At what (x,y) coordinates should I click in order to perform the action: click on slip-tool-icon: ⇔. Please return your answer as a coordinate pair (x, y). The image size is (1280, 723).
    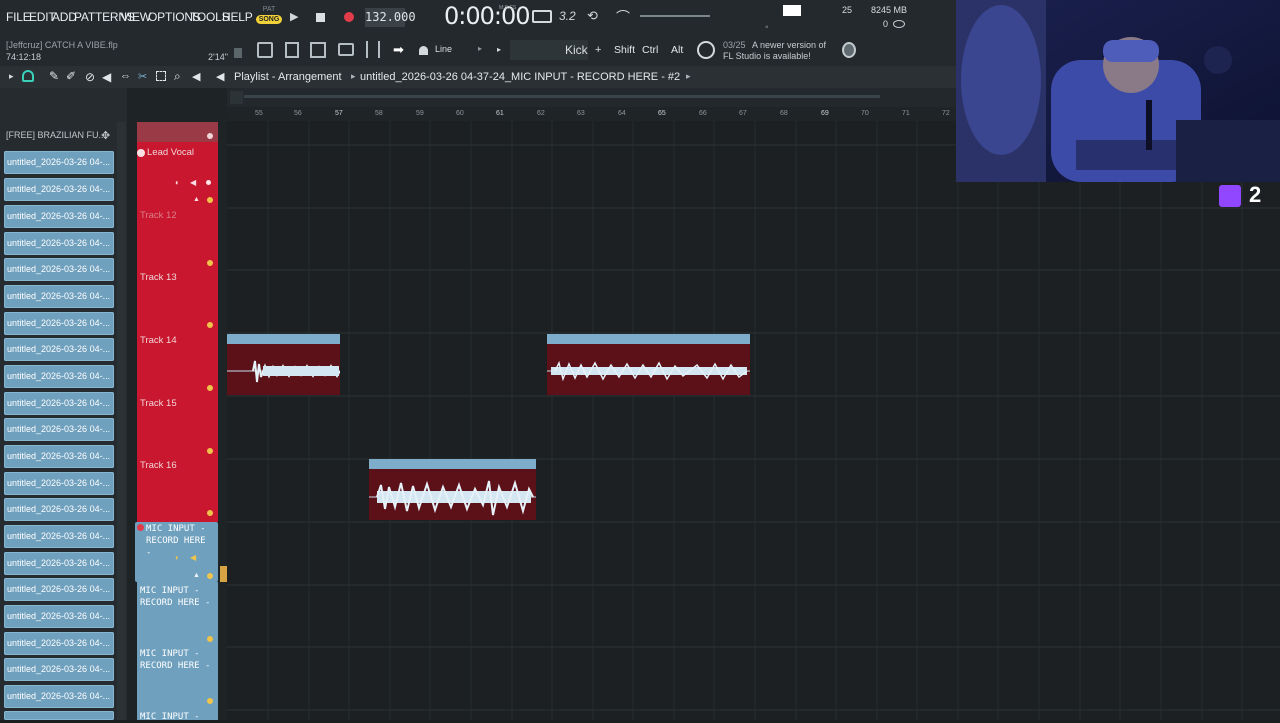
    Looking at the image, I should click on (125, 76).